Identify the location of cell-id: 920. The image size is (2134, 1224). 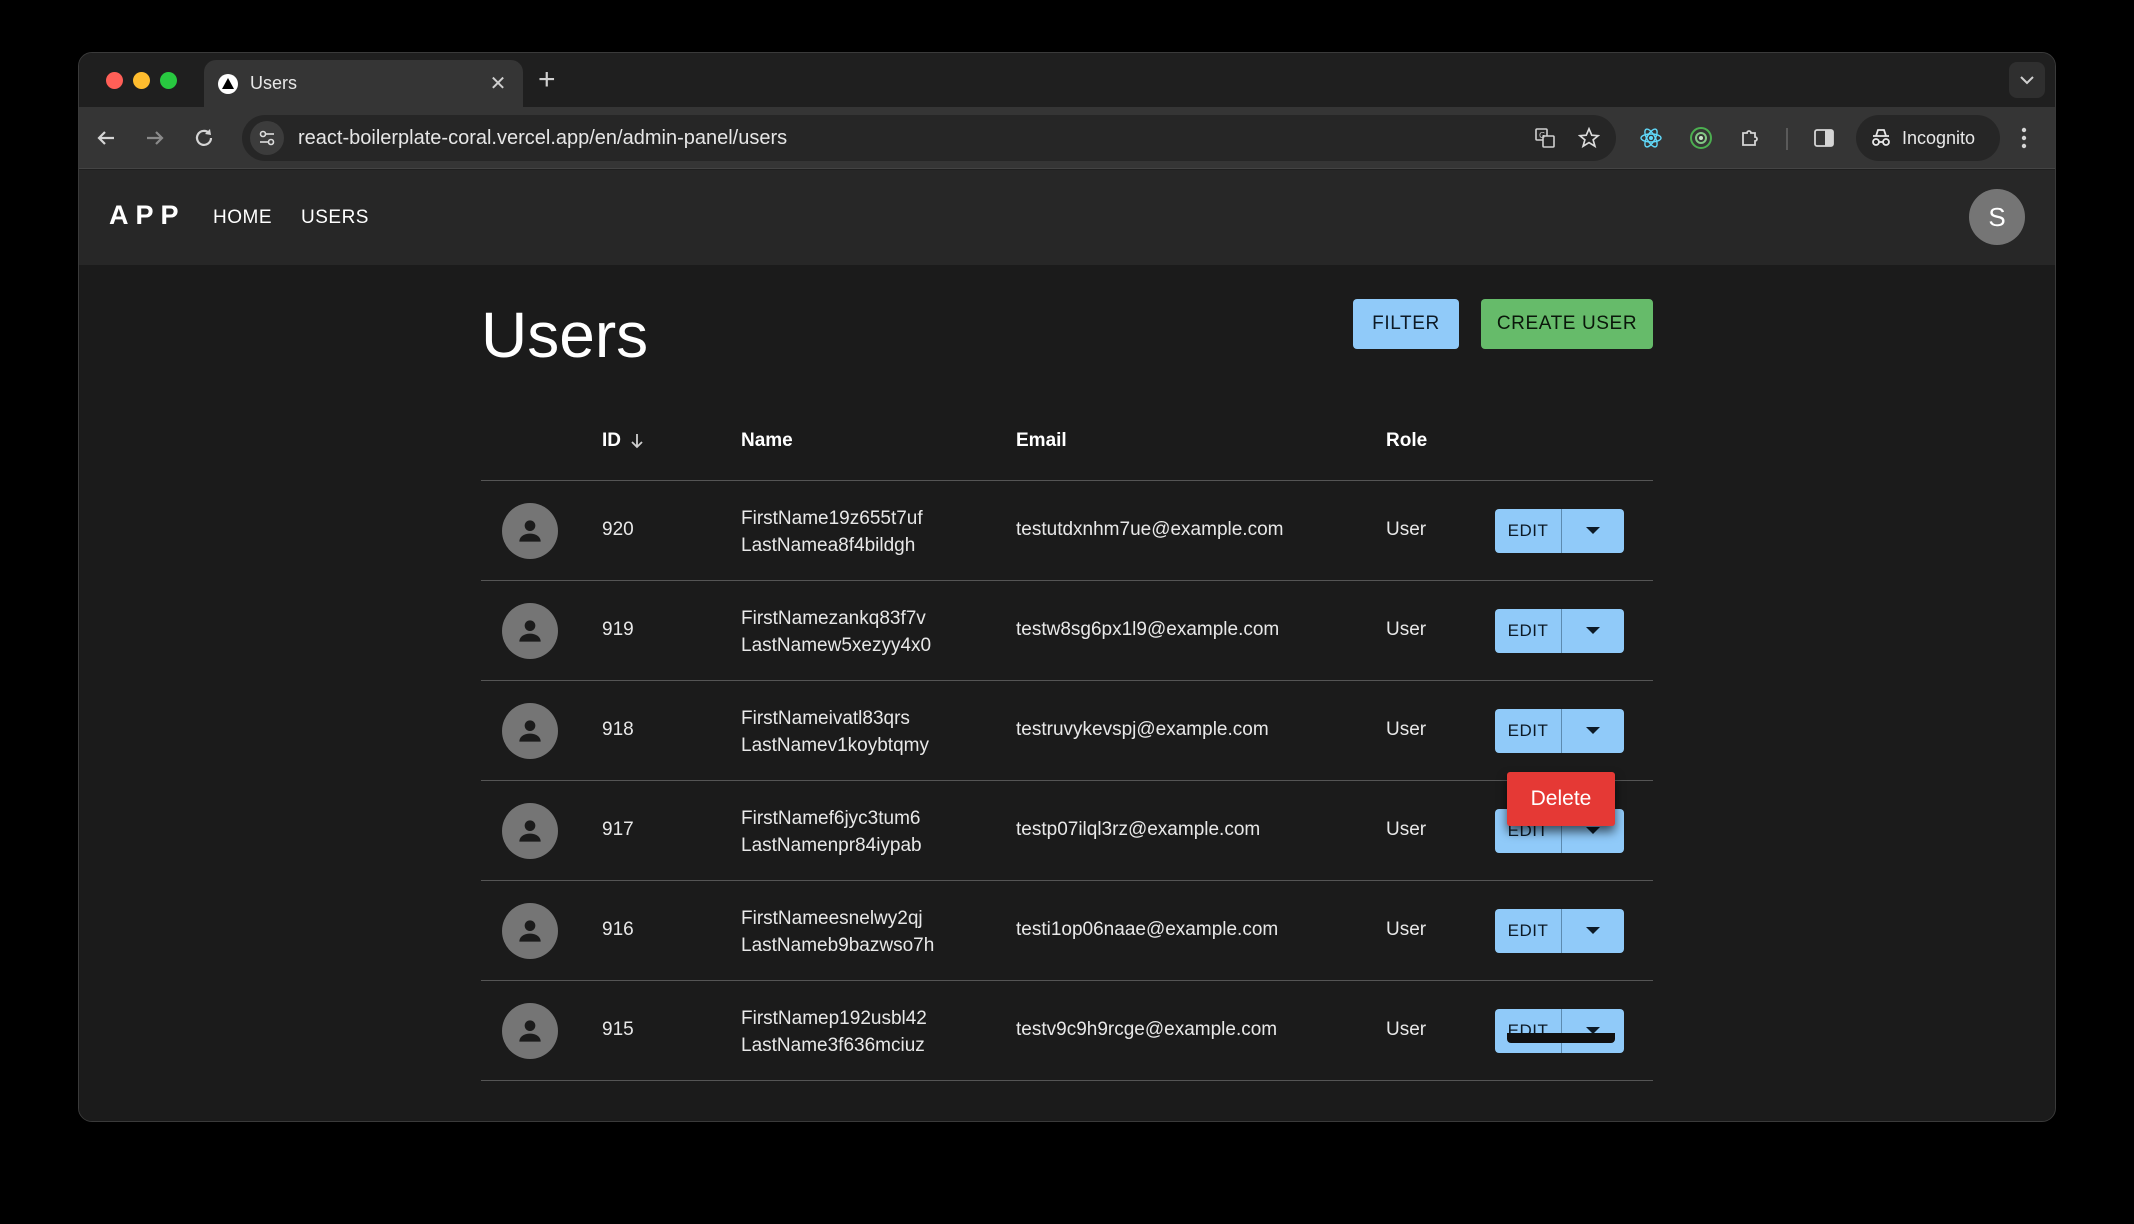
(618, 529).